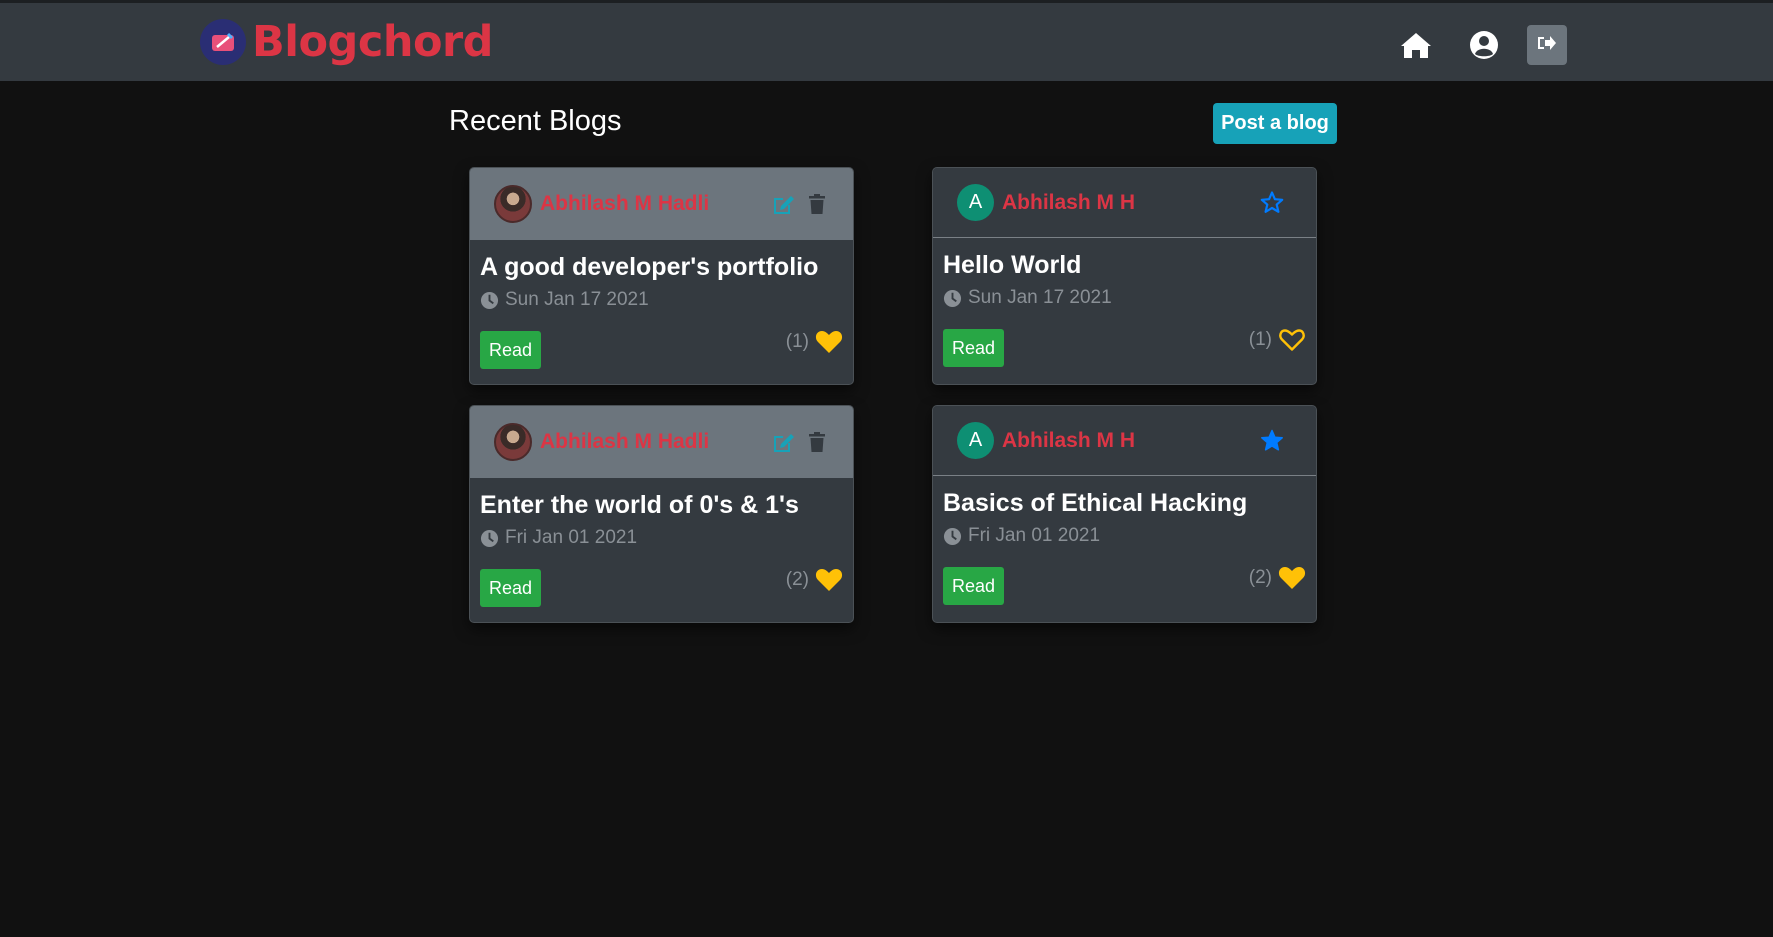 The width and height of the screenshot is (1773, 937). What do you see at coordinates (1095, 503) in the screenshot?
I see `blog-title: Basics of Ethical Hacking` at bounding box center [1095, 503].